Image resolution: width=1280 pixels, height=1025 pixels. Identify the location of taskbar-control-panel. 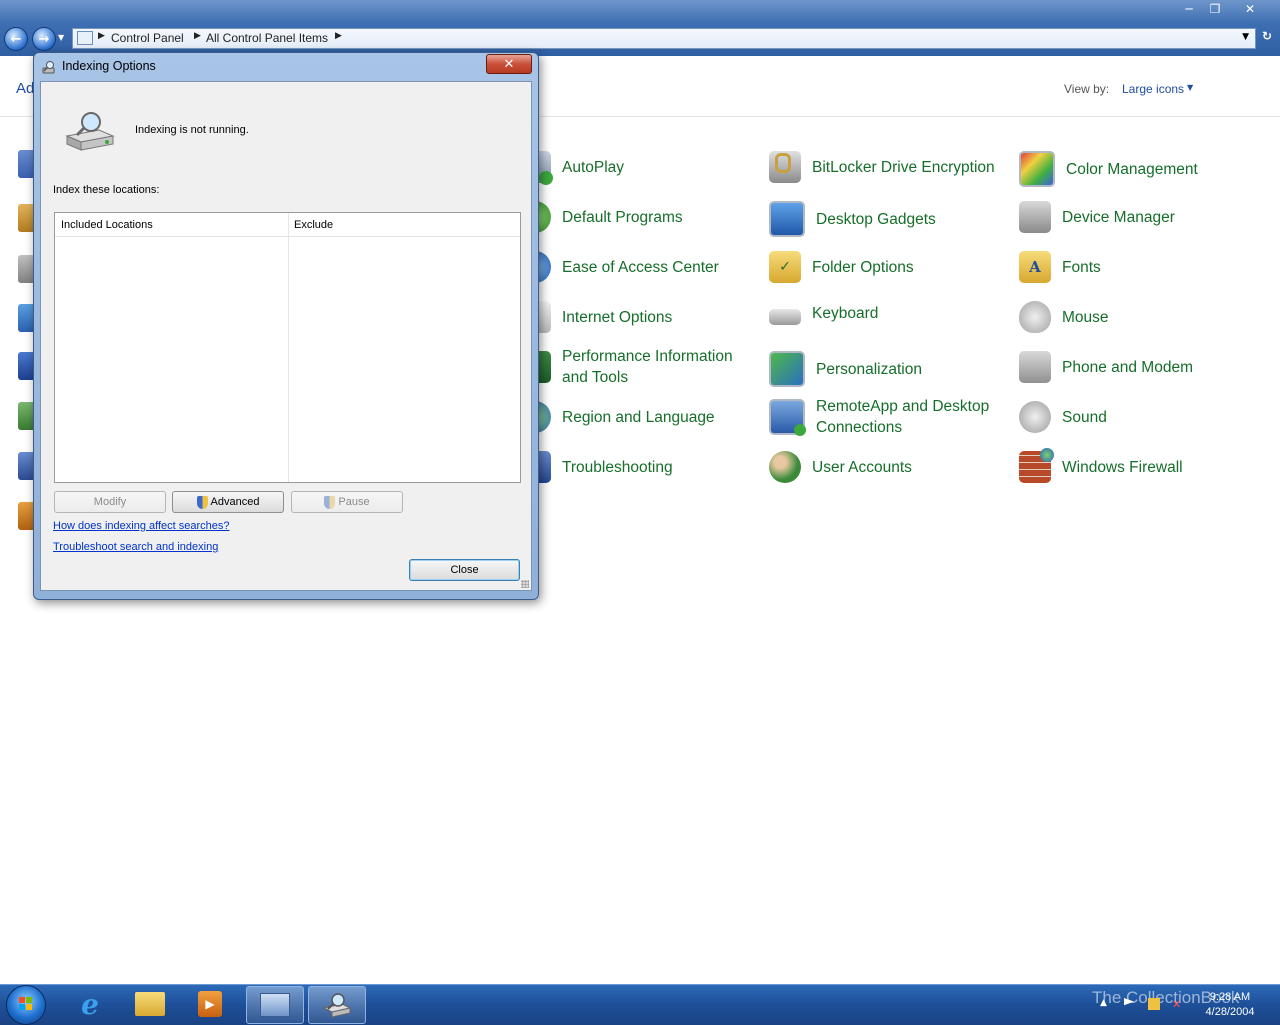
(275, 1005).